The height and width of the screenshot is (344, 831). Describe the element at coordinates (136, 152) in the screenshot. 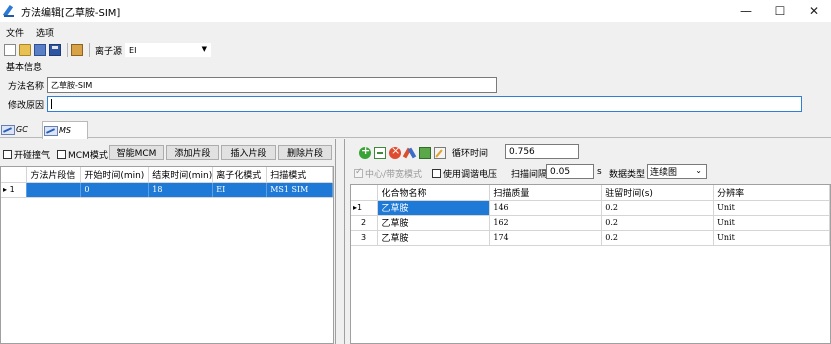

I see `smart-mcm-button: 智能MCM` at that location.